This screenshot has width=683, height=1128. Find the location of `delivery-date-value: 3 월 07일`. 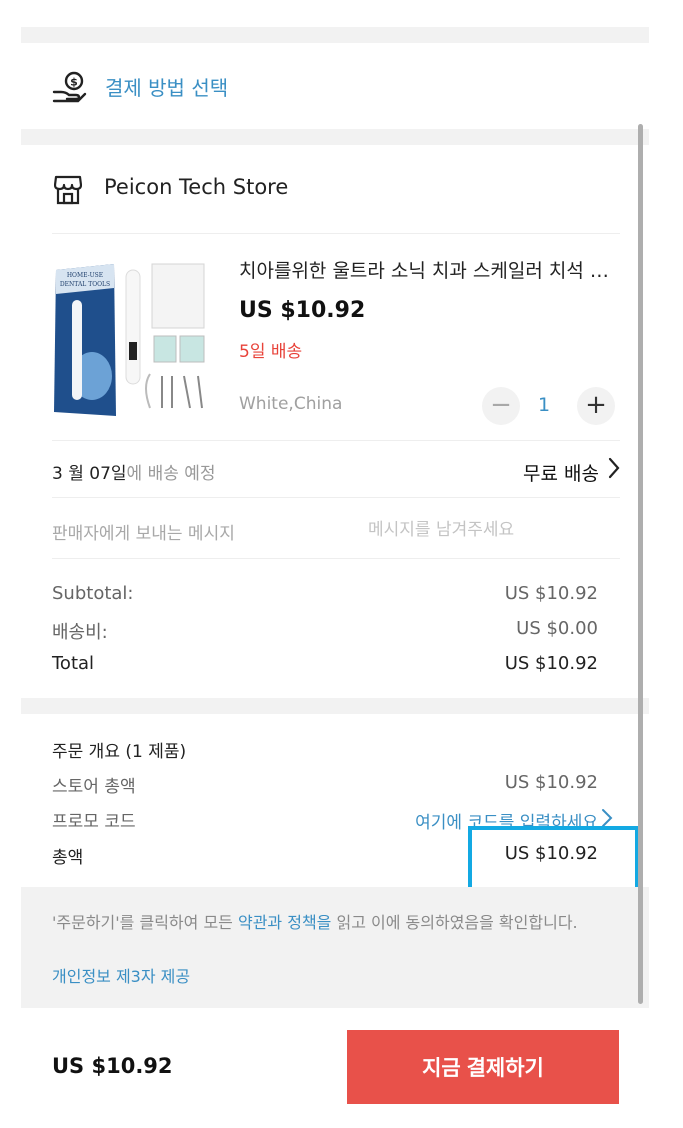

delivery-date-value: 3 월 07일 is located at coordinates (89, 474).